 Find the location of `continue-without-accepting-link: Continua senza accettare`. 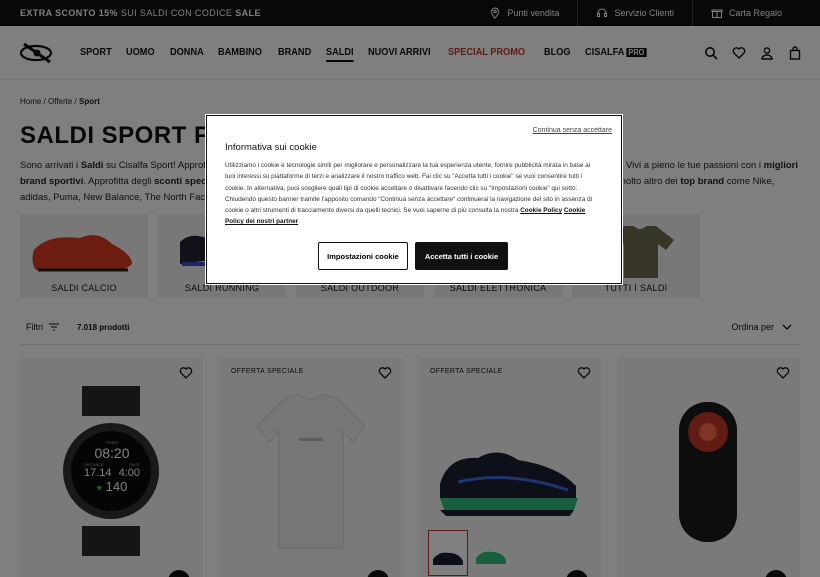

continue-without-accepting-link: Continua senza accettare is located at coordinates (572, 130).